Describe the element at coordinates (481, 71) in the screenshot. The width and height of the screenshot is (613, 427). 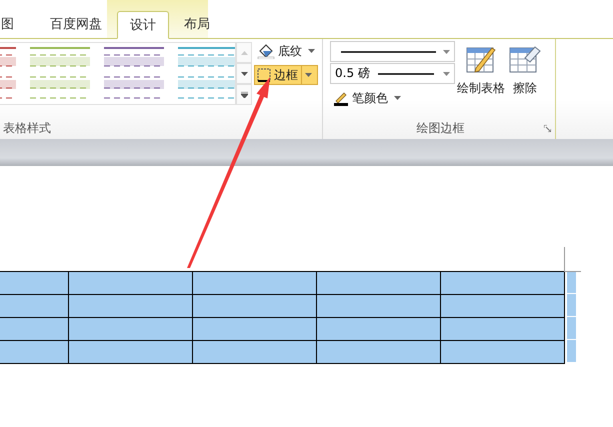
I see `draw-table-button: 绘制表格` at that location.